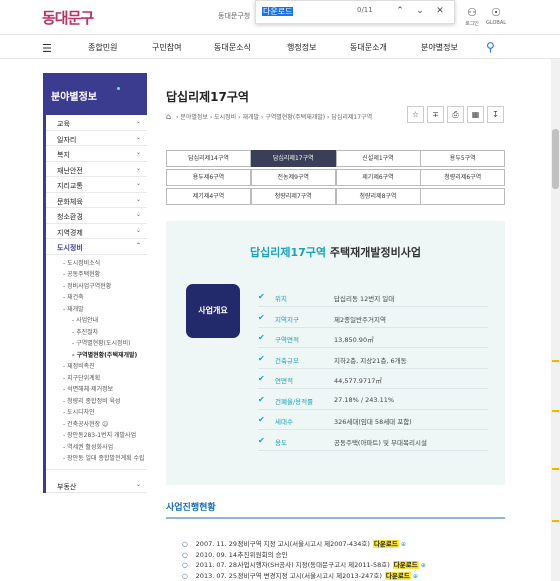 The width and height of the screenshot is (560, 581). I want to click on overview-row: ✔ 건축규모 지하2층, 지상21층, 6개동, so click(373, 359).